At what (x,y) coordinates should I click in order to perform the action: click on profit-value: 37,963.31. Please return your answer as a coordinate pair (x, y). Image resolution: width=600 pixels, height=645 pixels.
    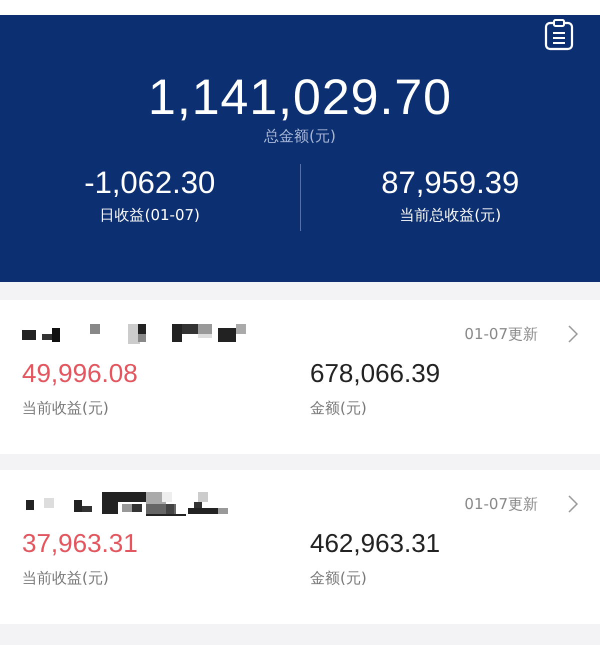
    Looking at the image, I should click on (80, 543).